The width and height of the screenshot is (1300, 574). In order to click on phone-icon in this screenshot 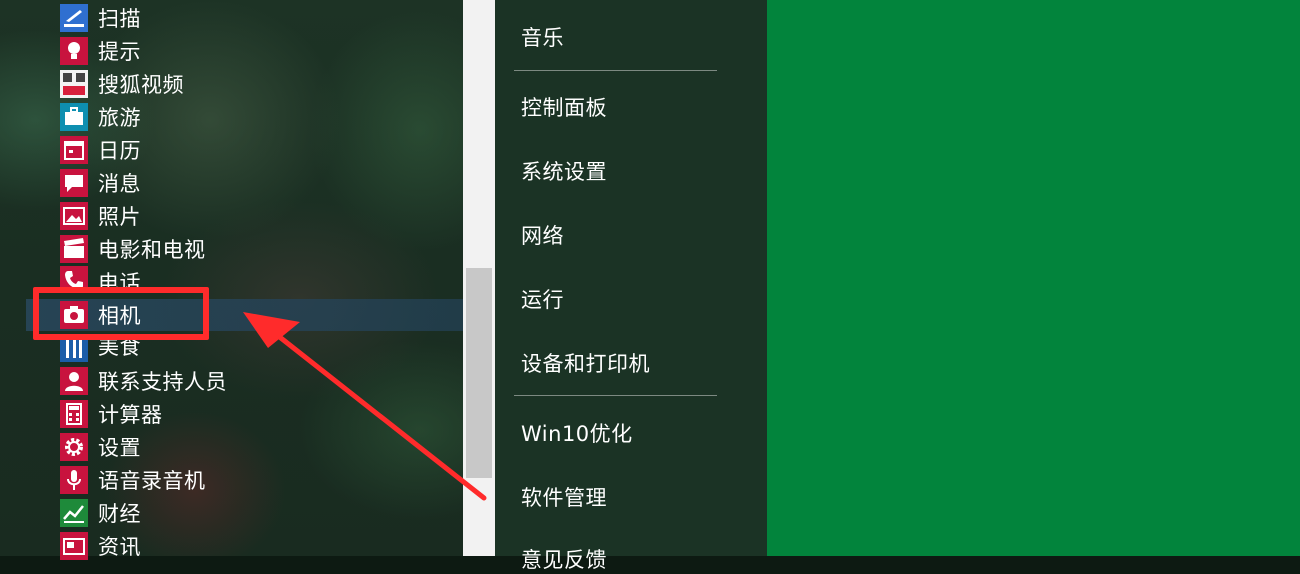, I will do `click(74, 277)`.